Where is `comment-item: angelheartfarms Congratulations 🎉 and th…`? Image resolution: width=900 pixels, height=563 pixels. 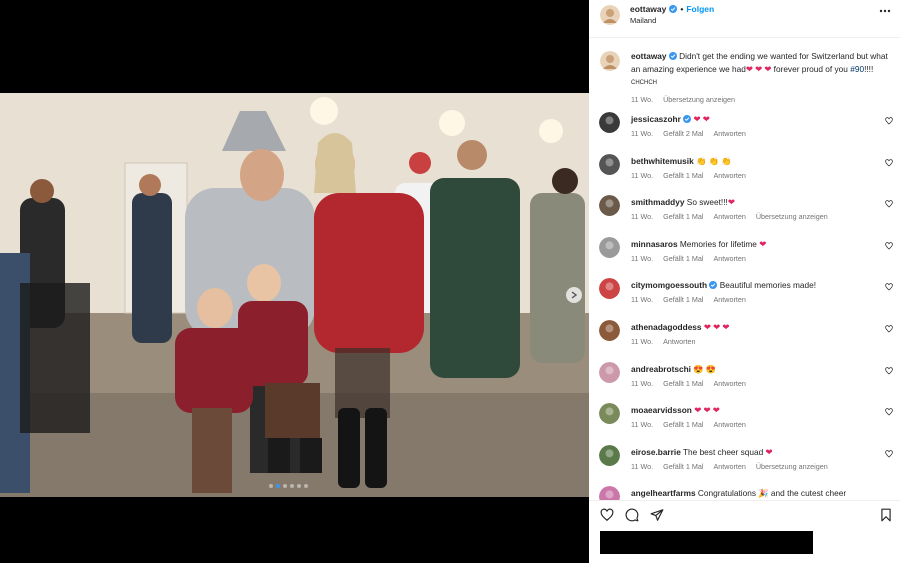 comment-item: angelheartfarms Congratulations 🎉 and th… is located at coordinates (744, 492).